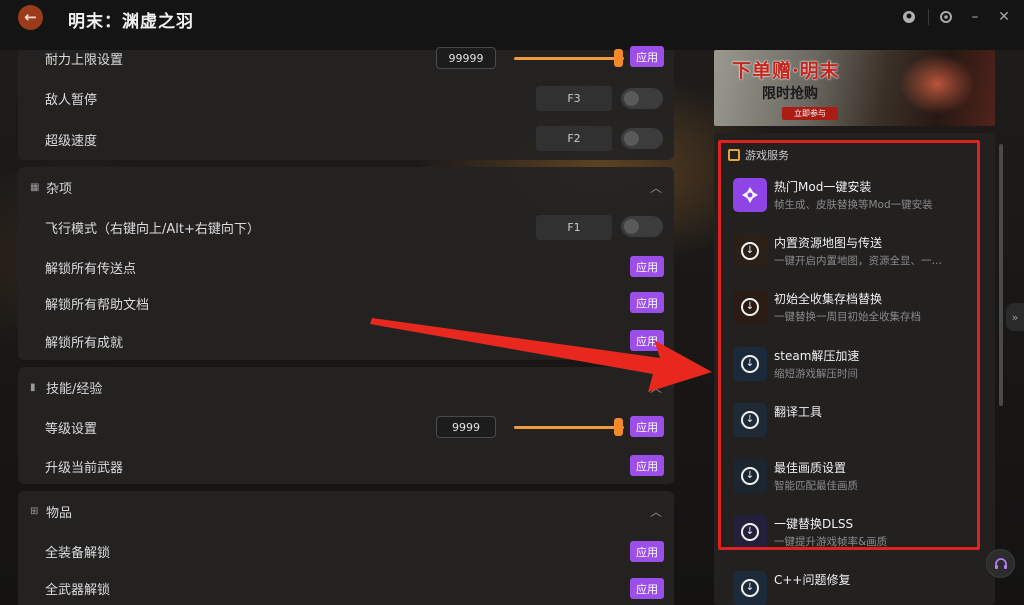 Image resolution: width=1024 pixels, height=605 pixels. What do you see at coordinates (346, 303) in the screenshot?
I see `unlock-docs-row: 解锁所有帮助文档 应用` at bounding box center [346, 303].